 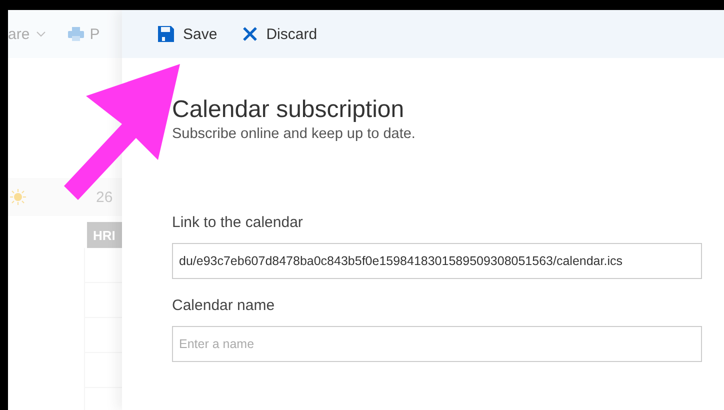 I want to click on save-button: Save, so click(x=188, y=34).